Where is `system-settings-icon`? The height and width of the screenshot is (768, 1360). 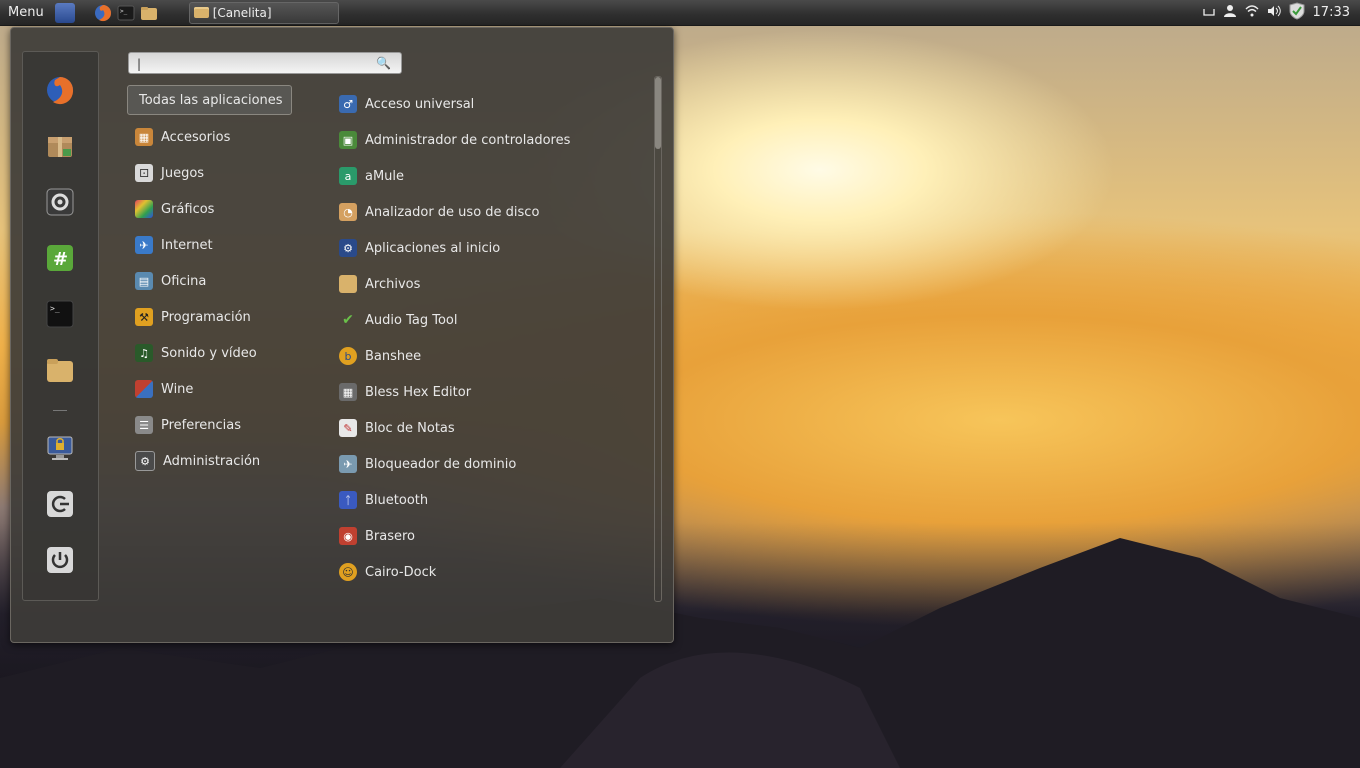
system-settings-icon is located at coordinates (60, 202).